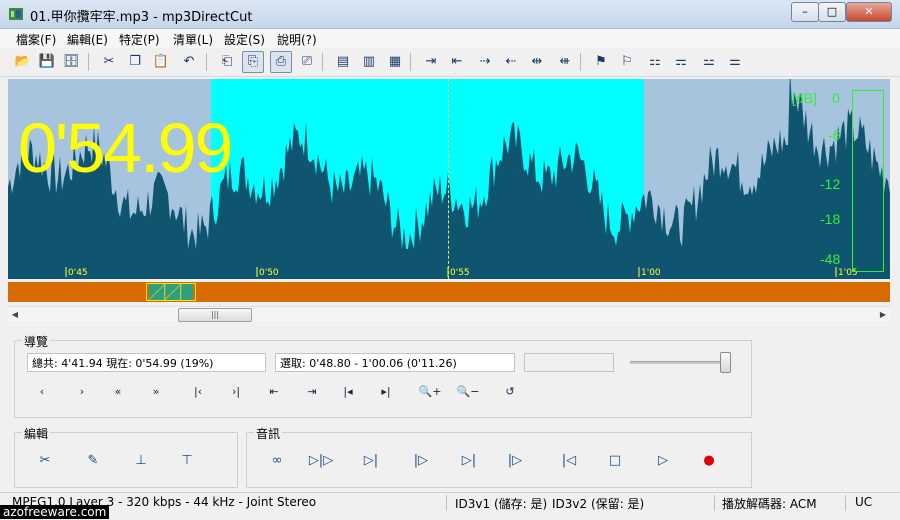 This screenshot has width=900, height=520. Describe the element at coordinates (460, 273) in the screenshot. I see `ruler-label: 0'55` at that location.